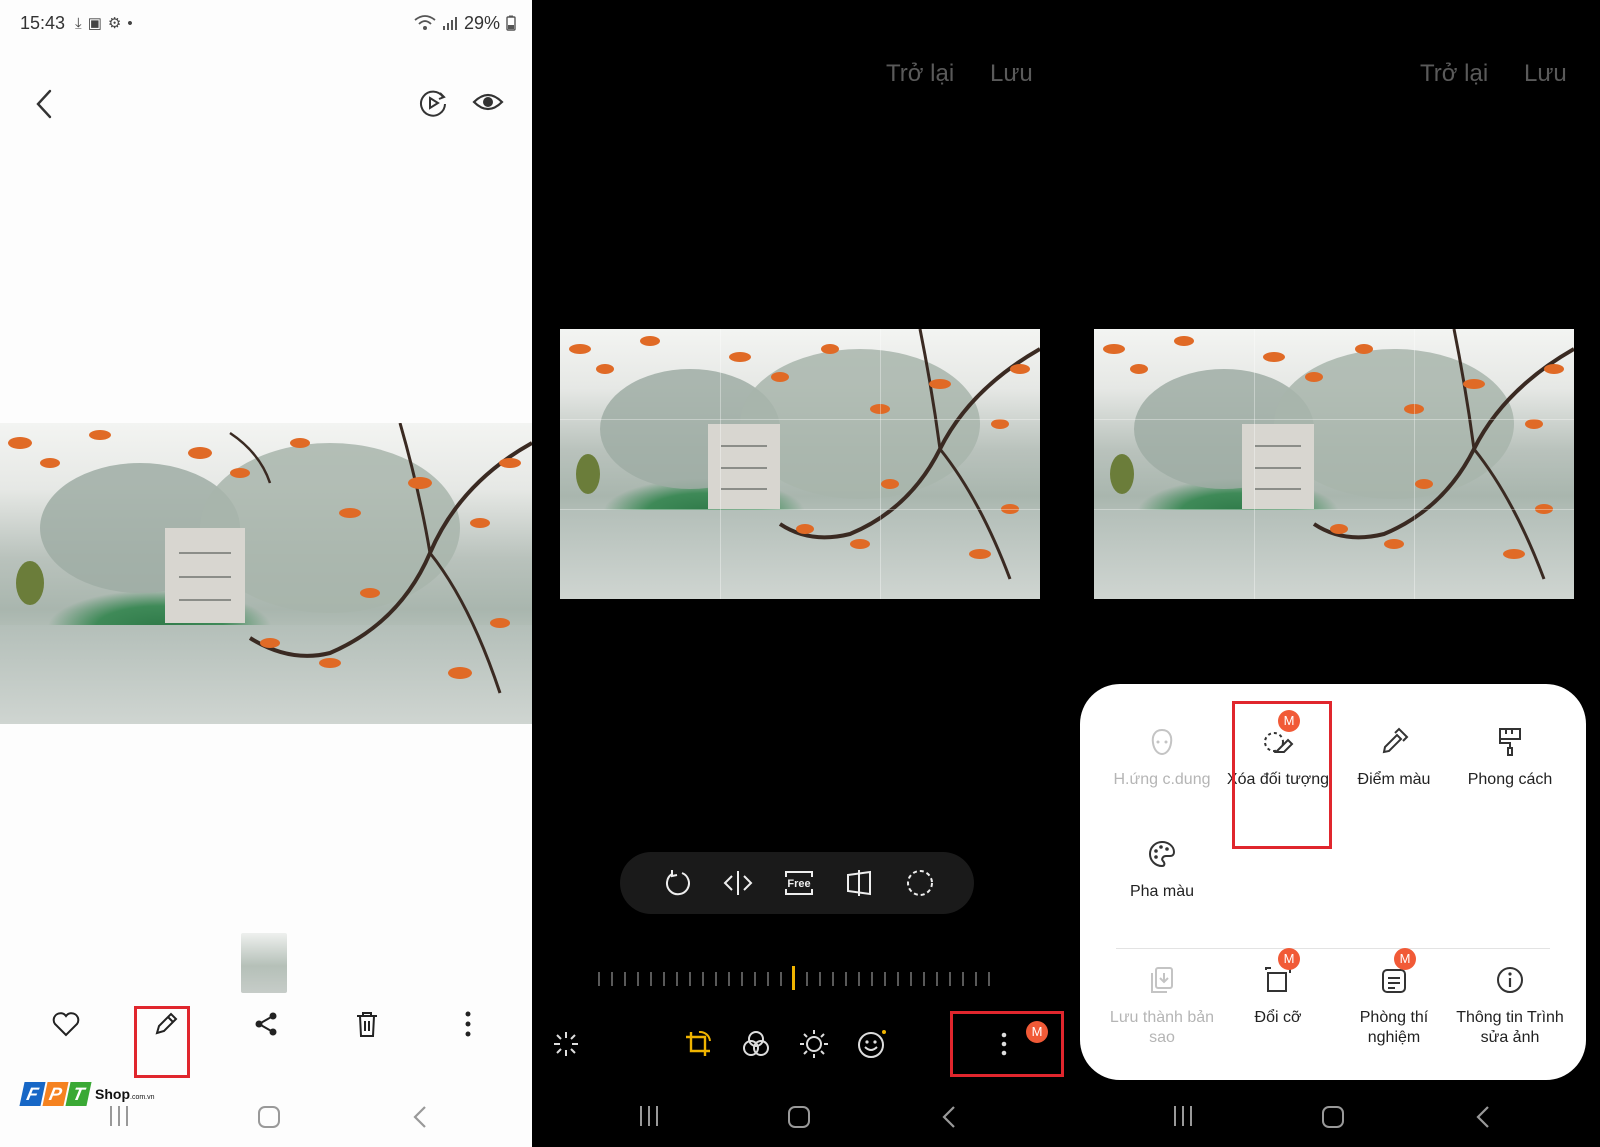 The image size is (1600, 1147). What do you see at coordinates (1278, 1017) in the screenshot?
I see `menu-item-label: Đổi cỡ` at bounding box center [1278, 1017].